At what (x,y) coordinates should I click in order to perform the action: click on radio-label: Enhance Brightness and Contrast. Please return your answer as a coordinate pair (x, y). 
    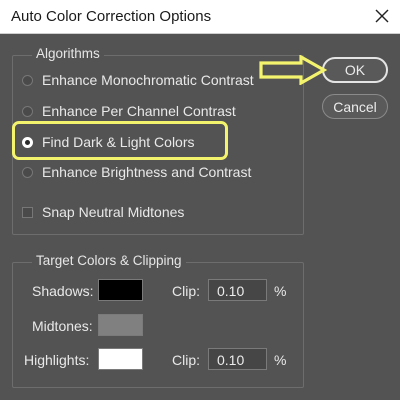
    Looking at the image, I should click on (147, 172).